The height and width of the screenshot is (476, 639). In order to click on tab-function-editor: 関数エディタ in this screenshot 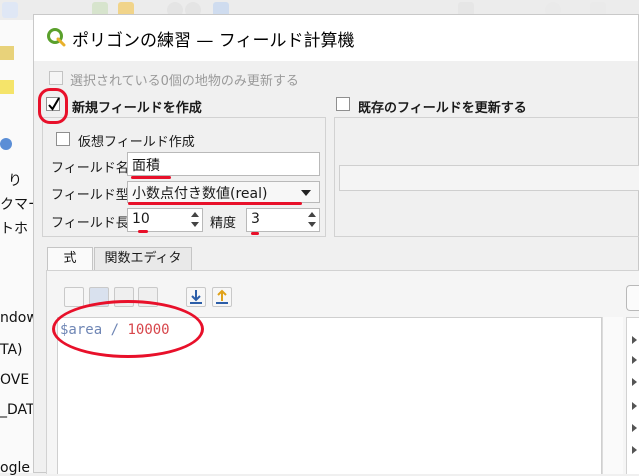, I will do `click(143, 259)`.